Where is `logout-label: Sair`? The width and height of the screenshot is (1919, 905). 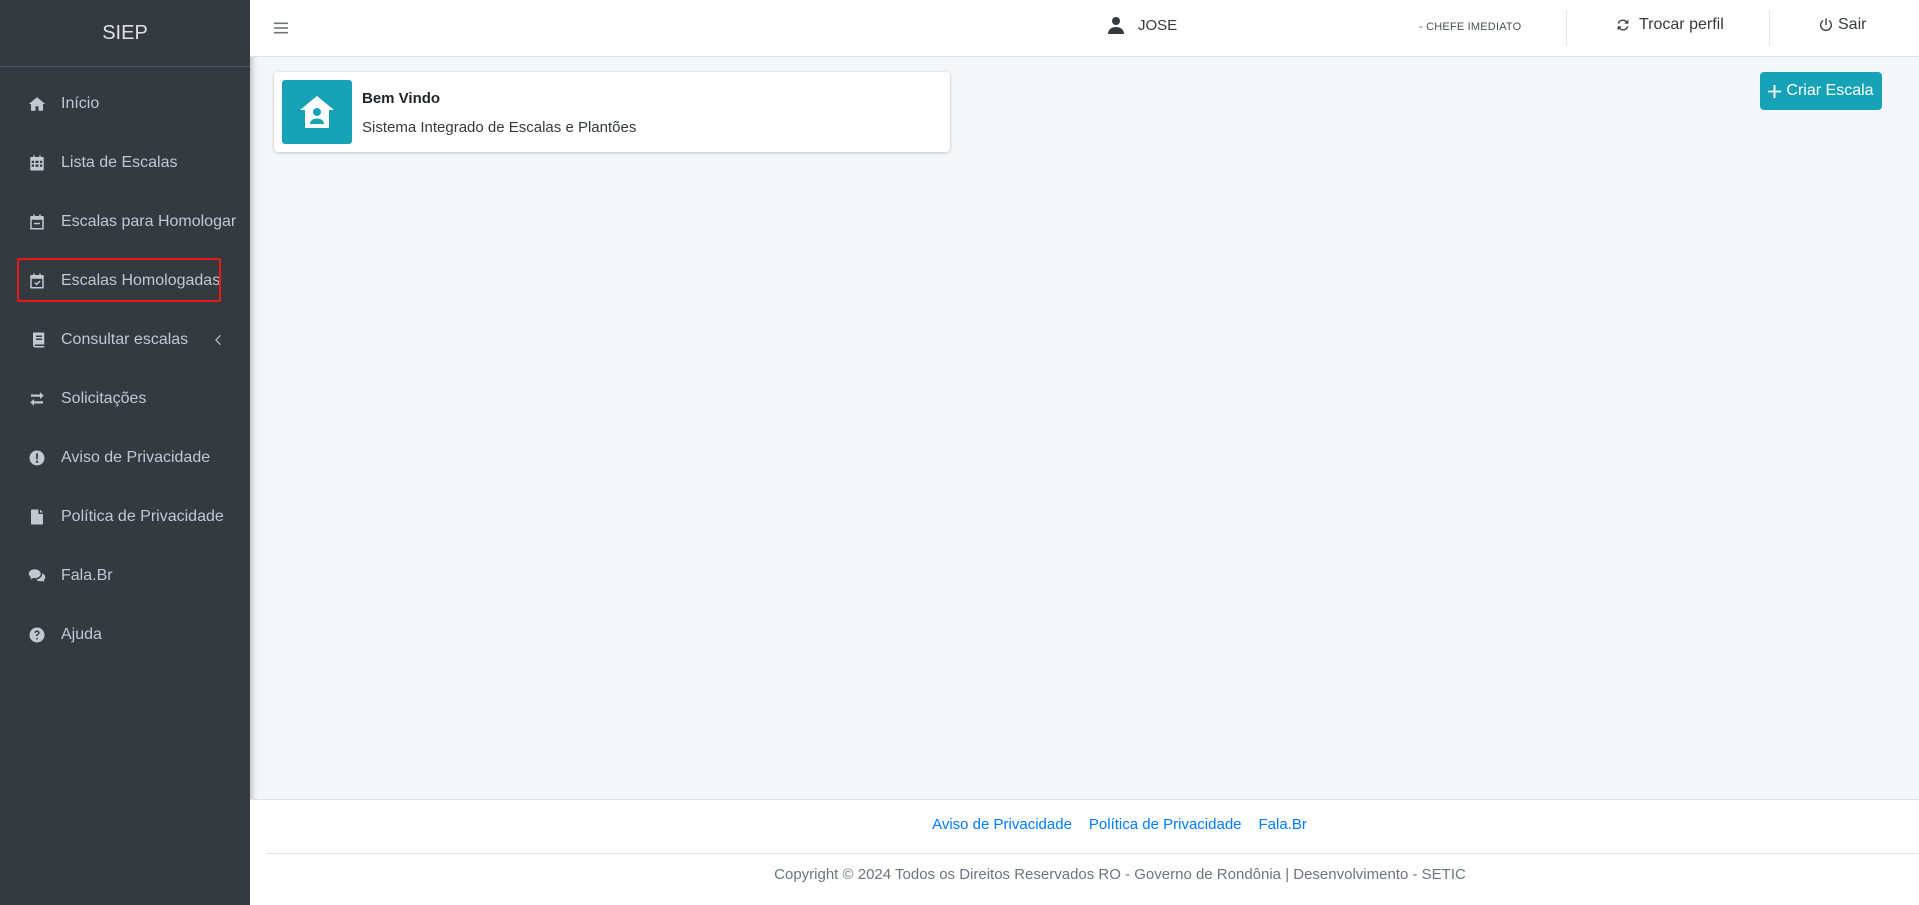 logout-label: Sair is located at coordinates (1852, 24).